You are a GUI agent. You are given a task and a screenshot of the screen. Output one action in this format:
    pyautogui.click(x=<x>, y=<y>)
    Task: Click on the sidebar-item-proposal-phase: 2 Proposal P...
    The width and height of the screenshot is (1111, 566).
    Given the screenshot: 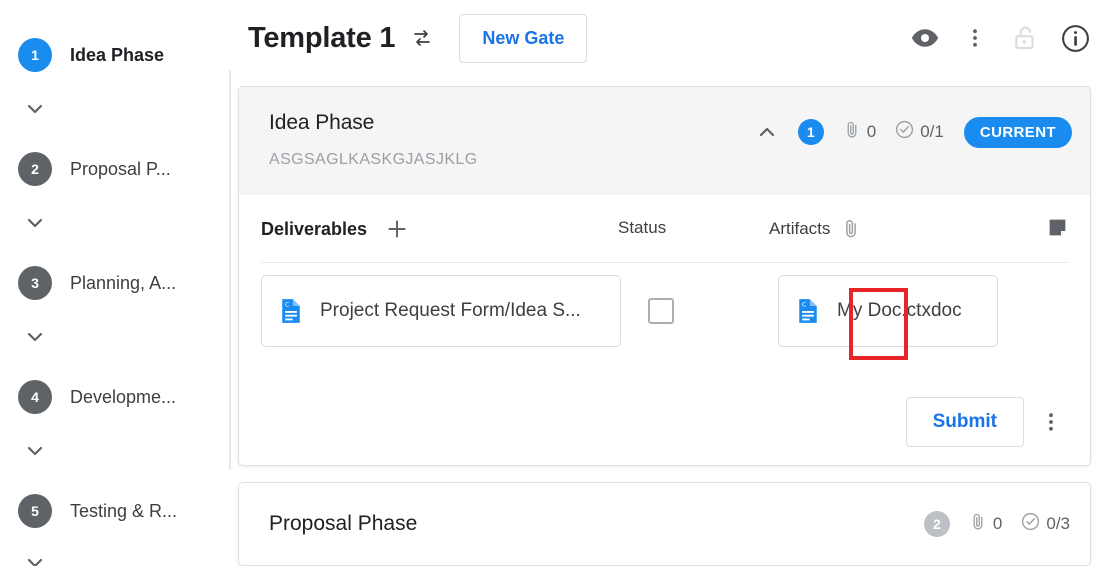 What is the action you would take?
    pyautogui.click(x=114, y=169)
    